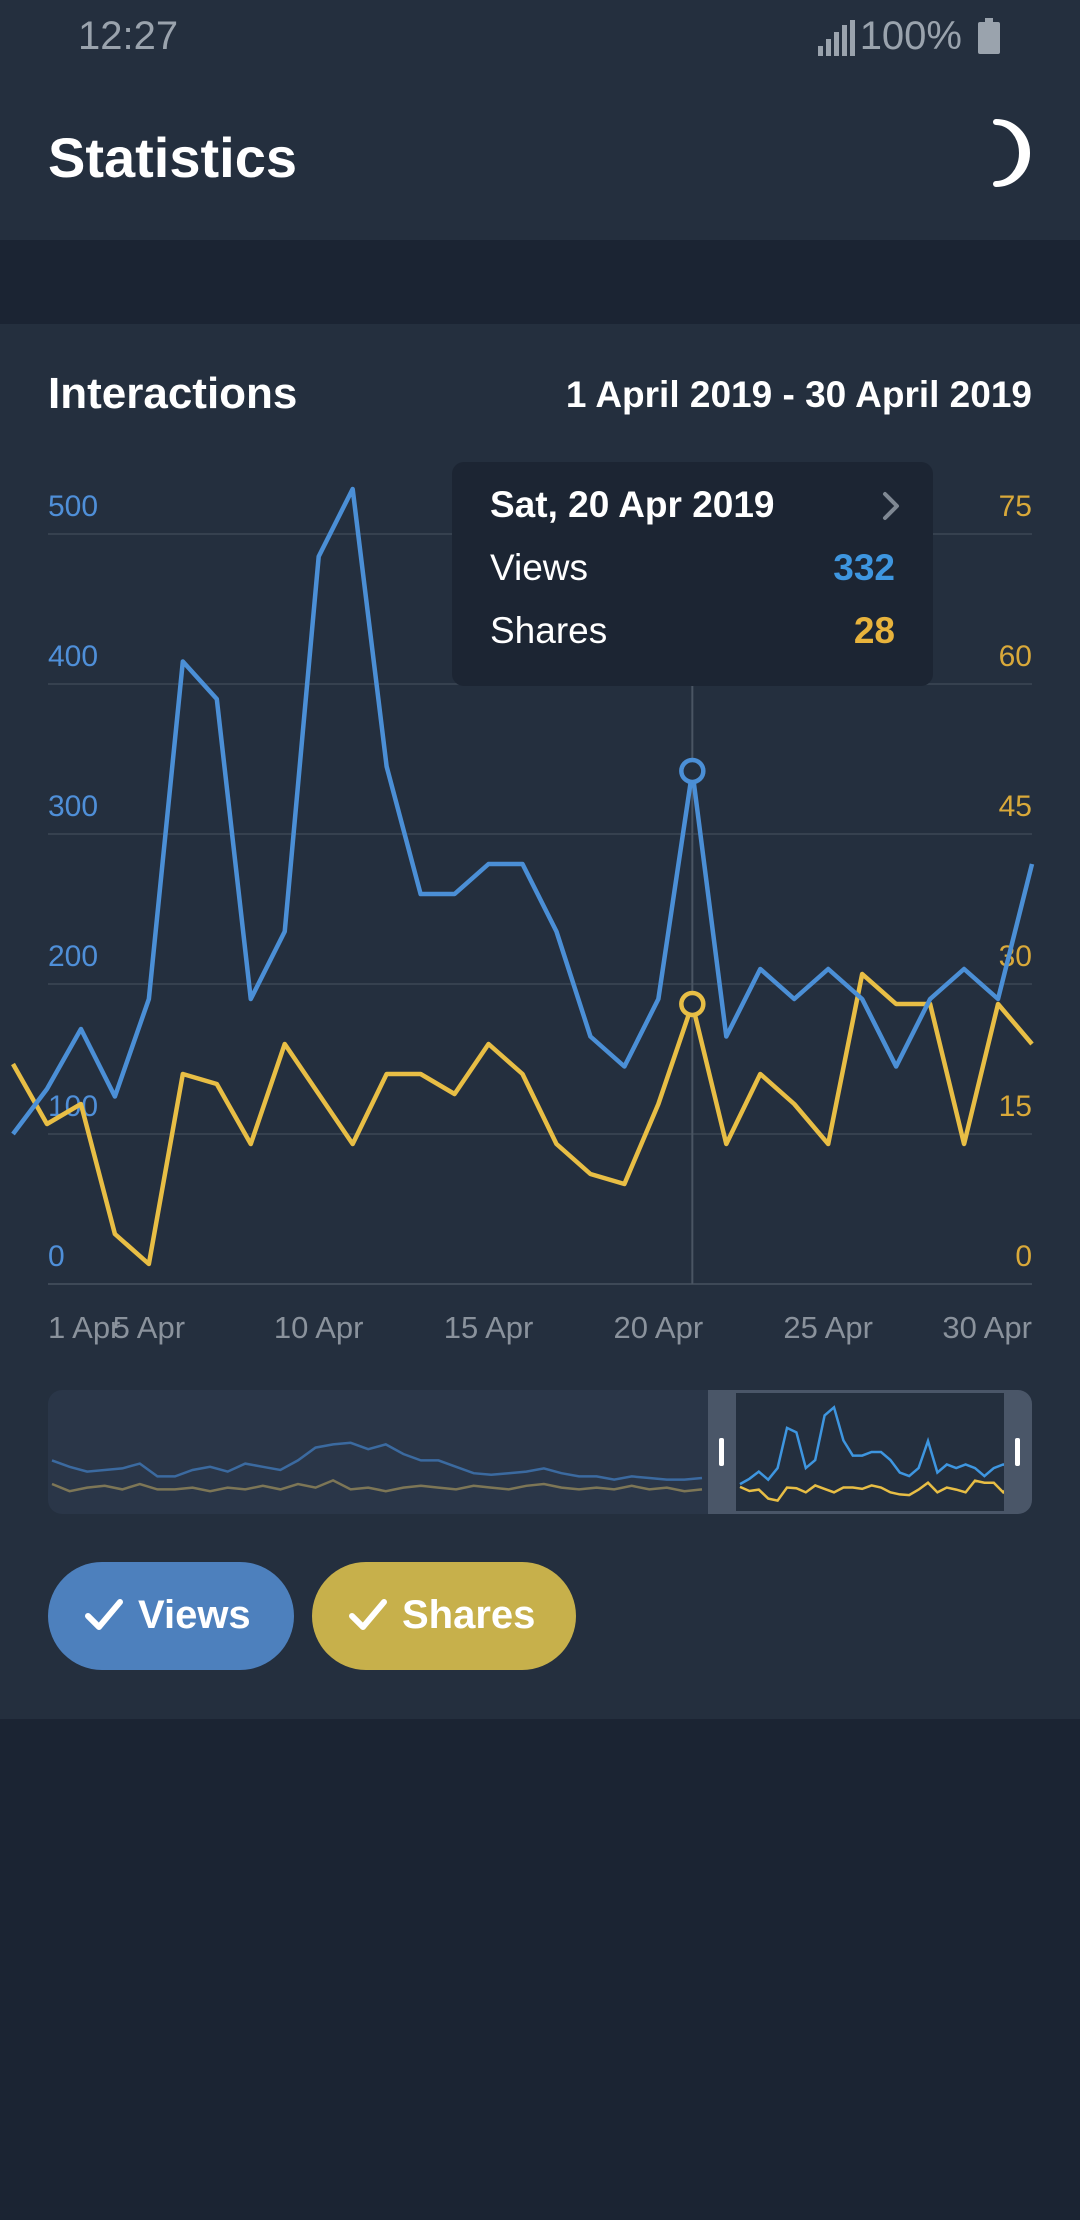 Image resolution: width=1080 pixels, height=2220 pixels. What do you see at coordinates (891, 506) in the screenshot?
I see `chevron-right-icon` at bounding box center [891, 506].